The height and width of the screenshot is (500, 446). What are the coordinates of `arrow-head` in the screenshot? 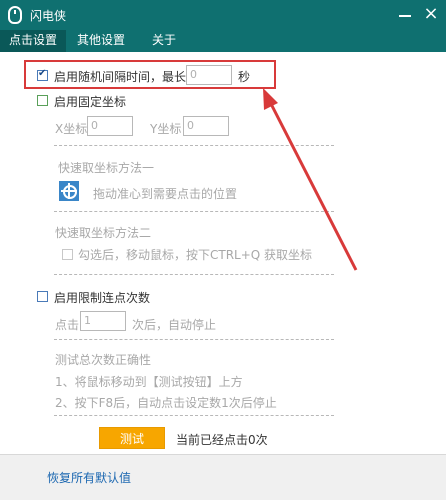 It's located at (270, 99).